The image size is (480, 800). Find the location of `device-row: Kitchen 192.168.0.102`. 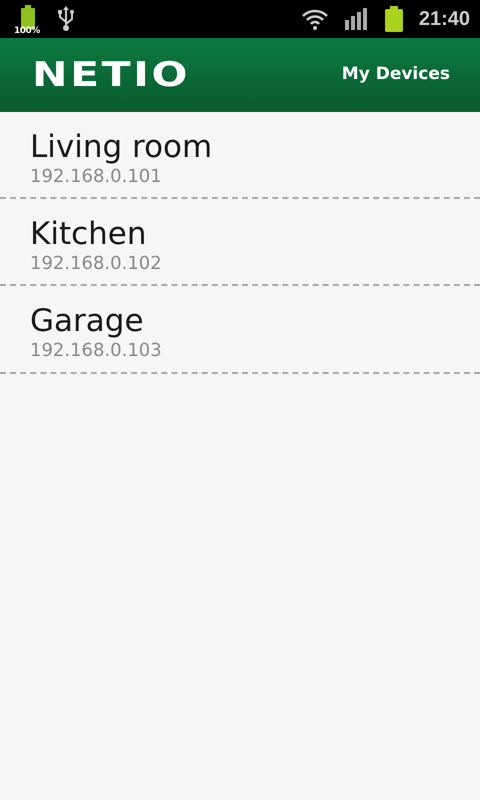

device-row: Kitchen 192.168.0.102 is located at coordinates (240, 242).